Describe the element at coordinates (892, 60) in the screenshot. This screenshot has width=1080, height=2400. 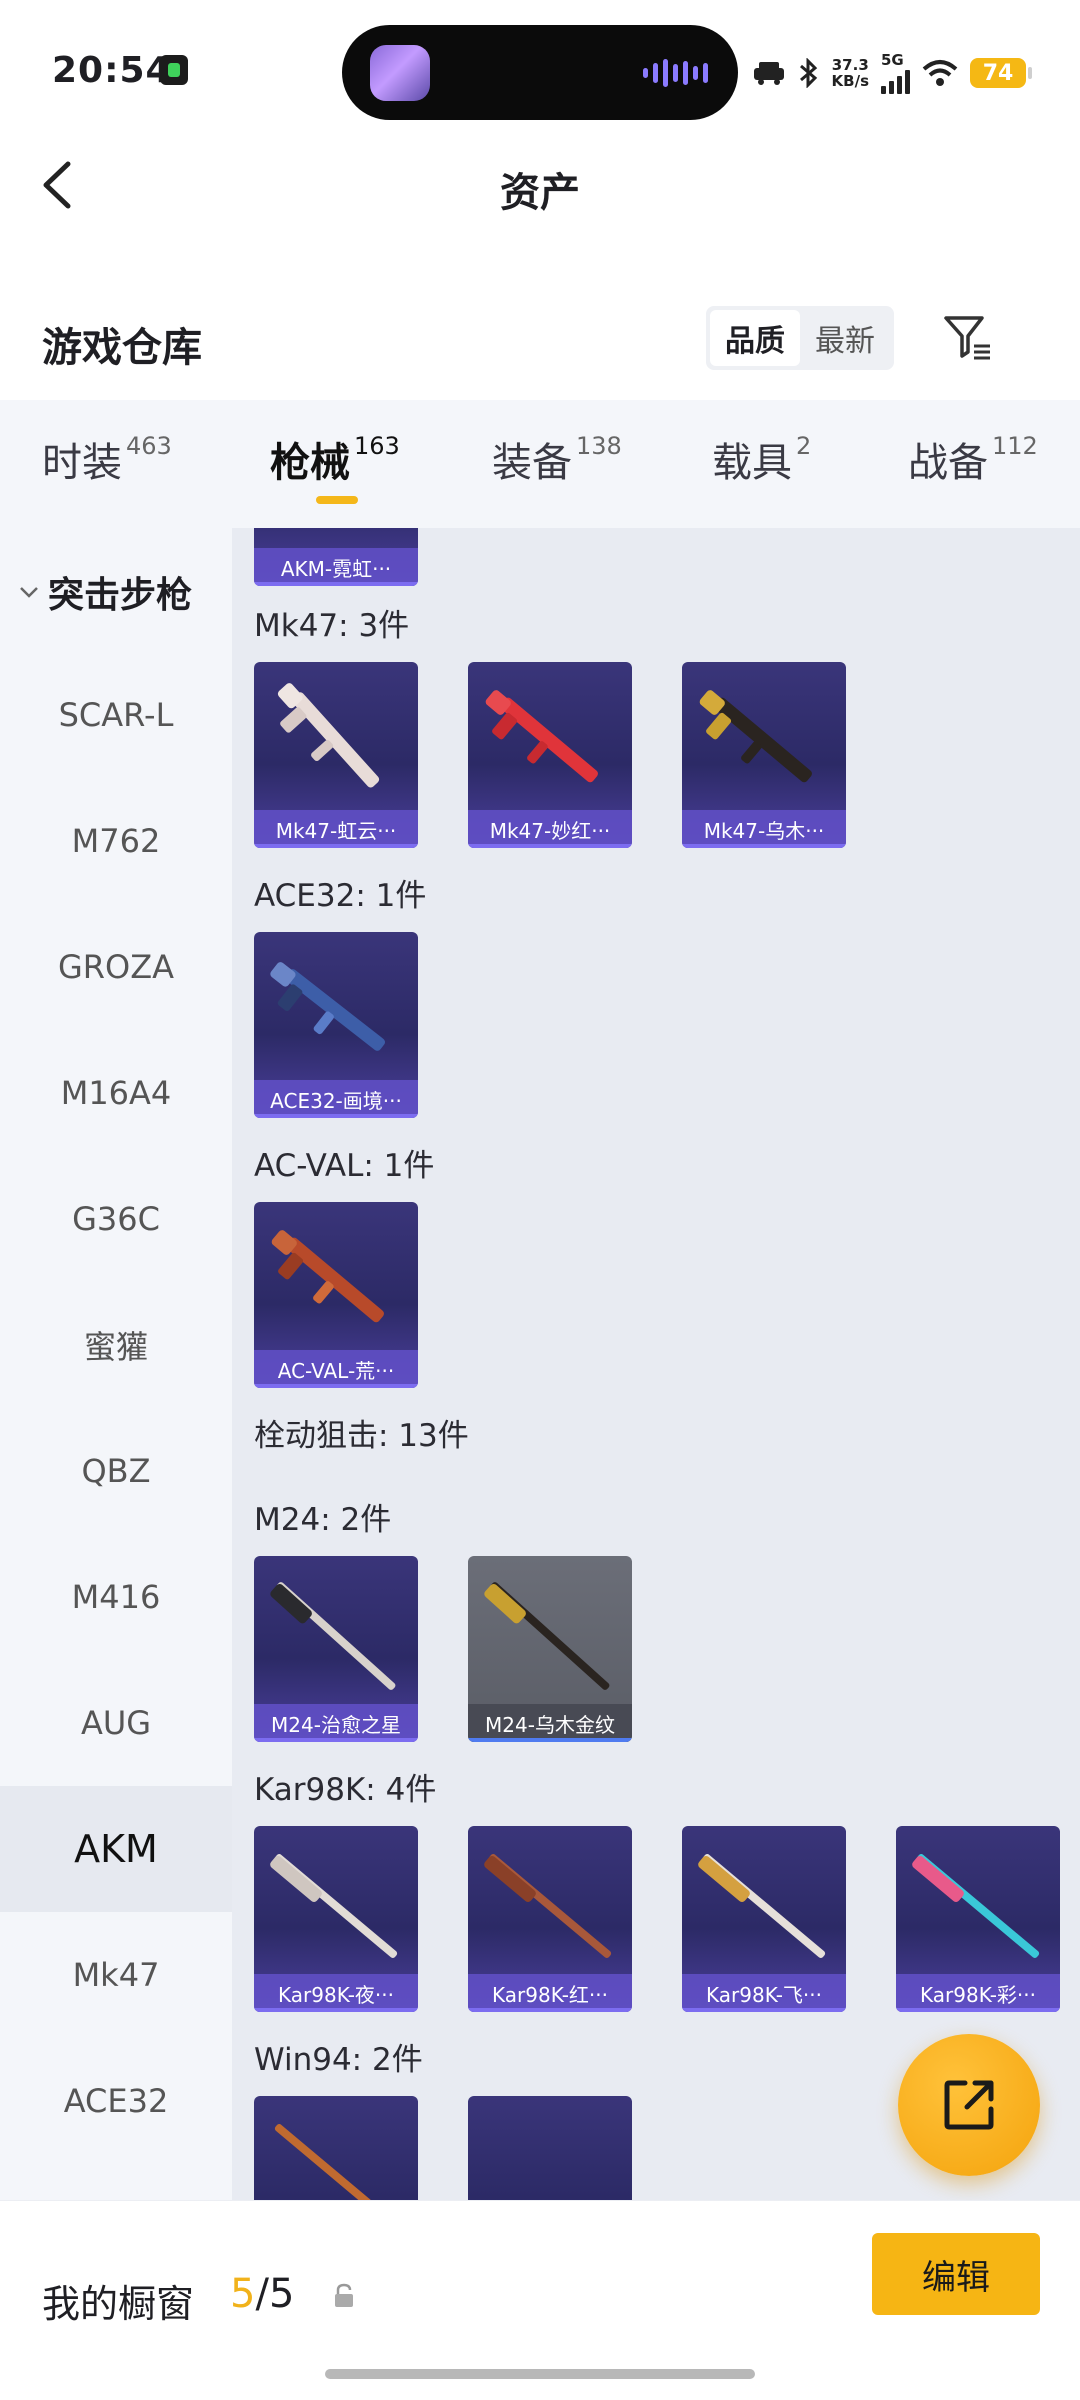
I see `network-type: 5G` at that location.